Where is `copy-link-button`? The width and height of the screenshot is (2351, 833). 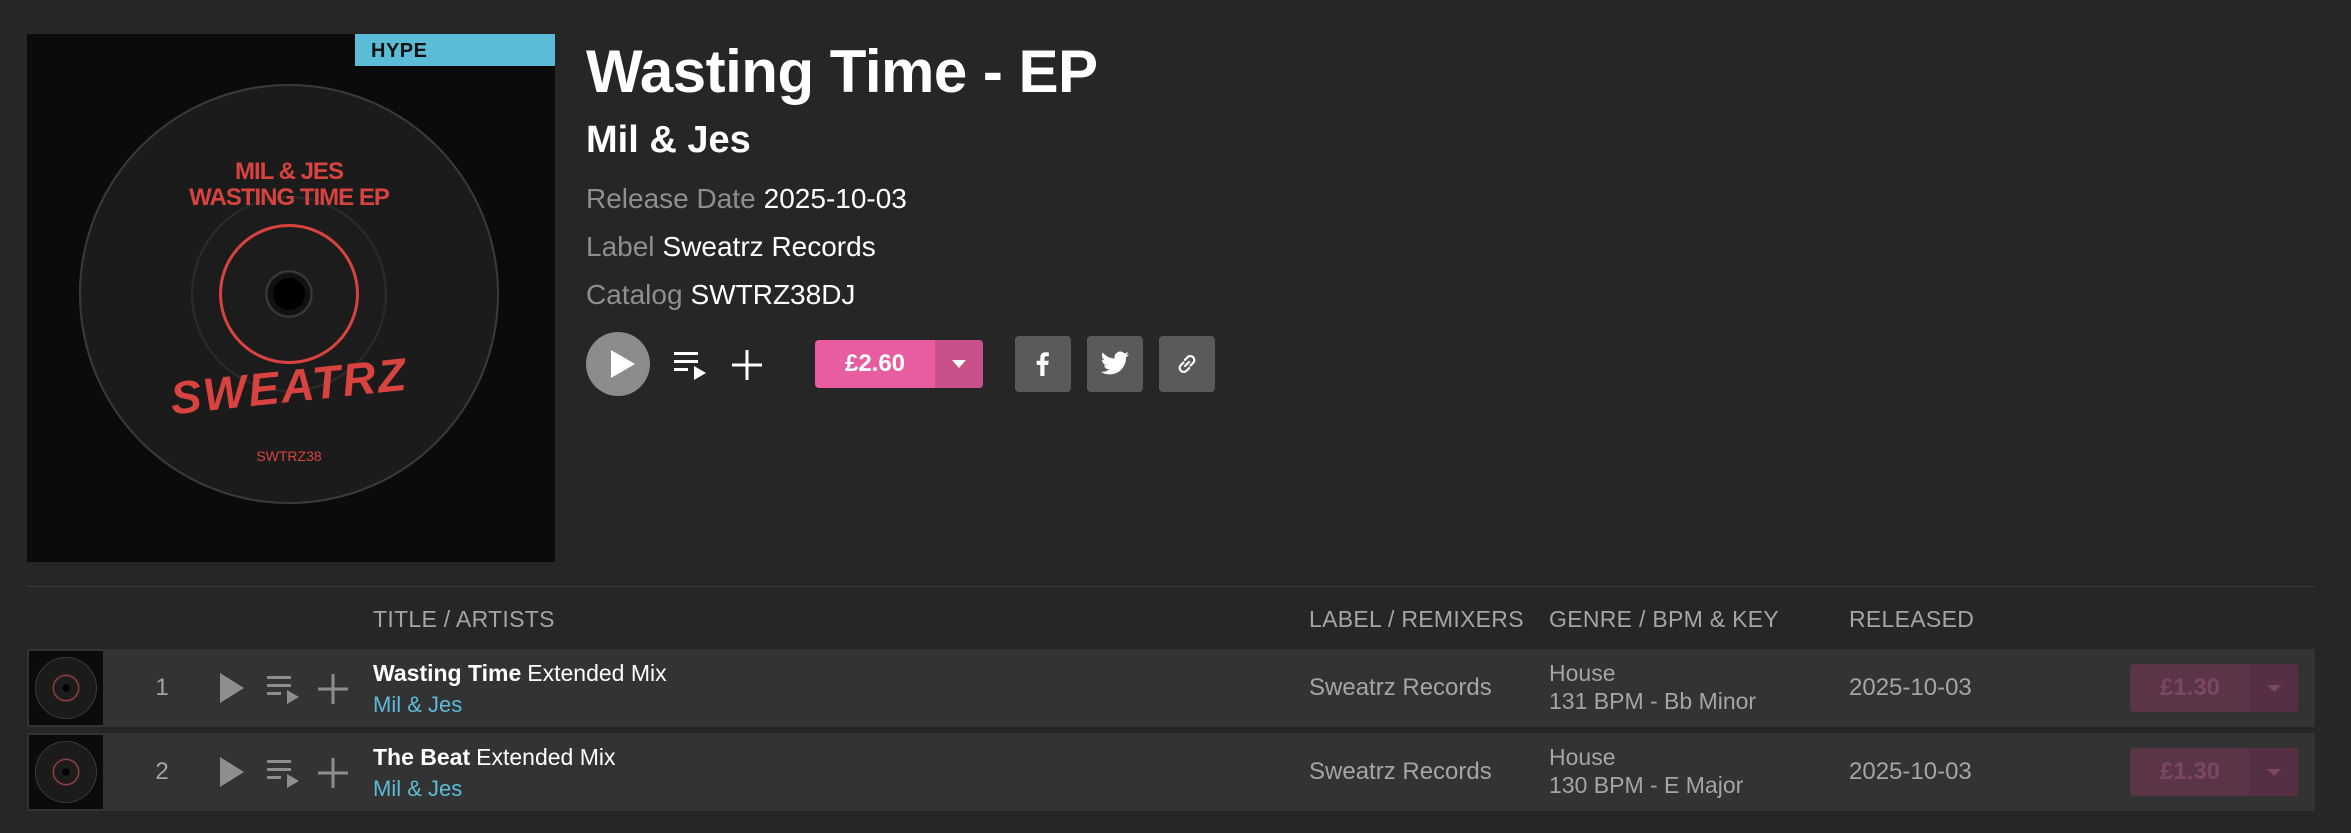 copy-link-button is located at coordinates (1187, 364).